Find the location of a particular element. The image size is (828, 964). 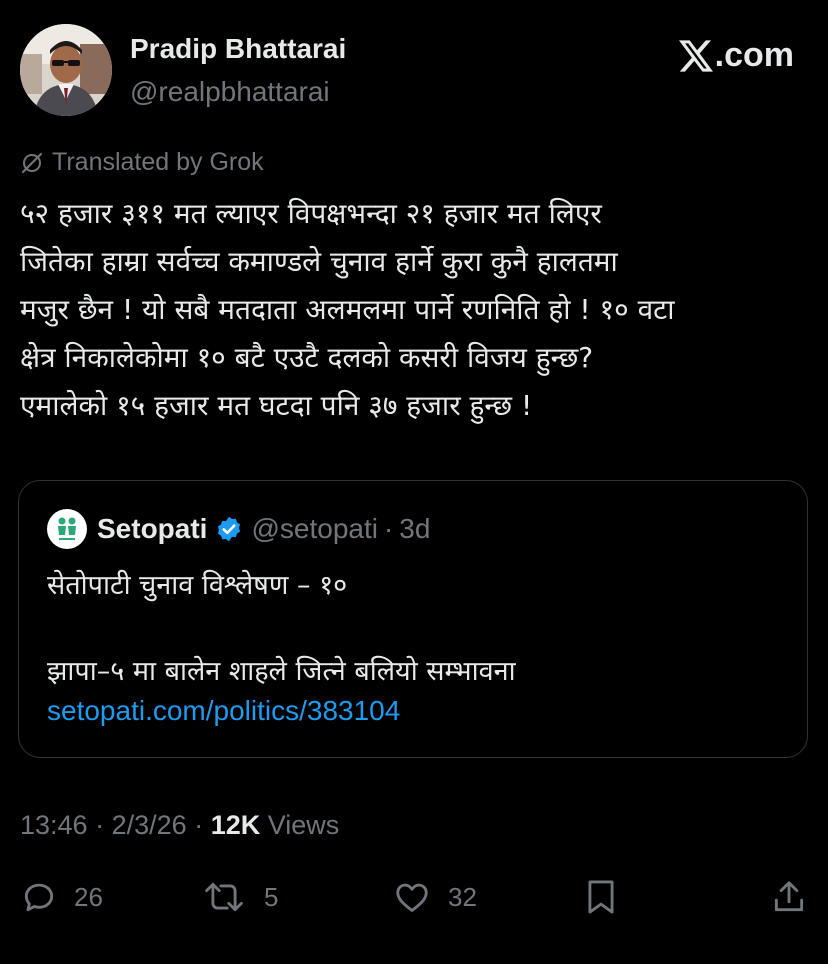

quoted-tweet-header: Setopati @setopati · 3d is located at coordinates (238, 529).